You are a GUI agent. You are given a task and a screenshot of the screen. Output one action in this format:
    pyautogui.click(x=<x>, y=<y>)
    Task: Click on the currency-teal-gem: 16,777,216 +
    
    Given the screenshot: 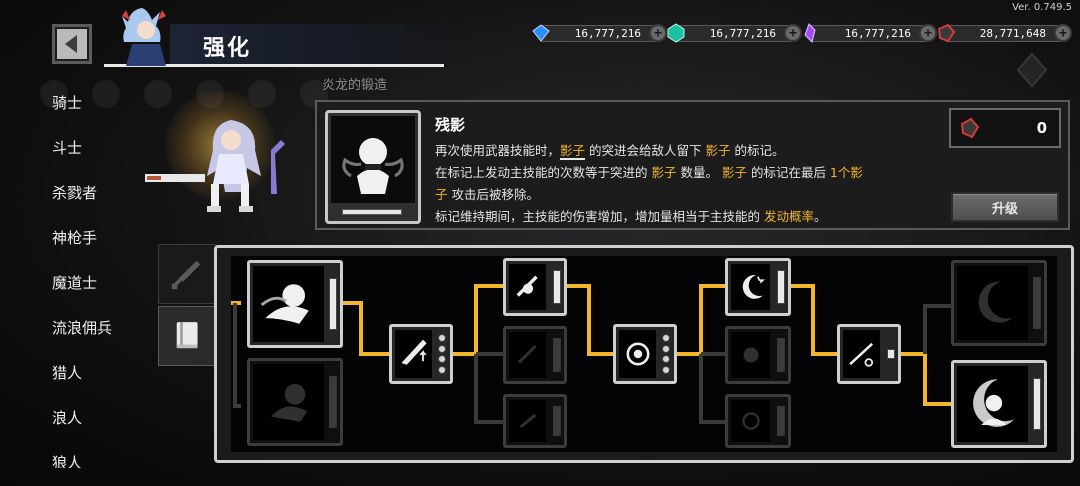 What is the action you would take?
    pyautogui.click(x=734, y=33)
    